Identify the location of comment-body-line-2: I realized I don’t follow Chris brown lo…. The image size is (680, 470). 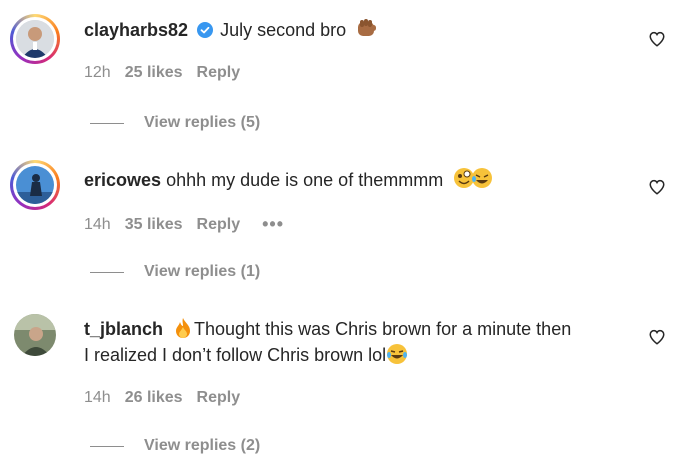
(235, 355).